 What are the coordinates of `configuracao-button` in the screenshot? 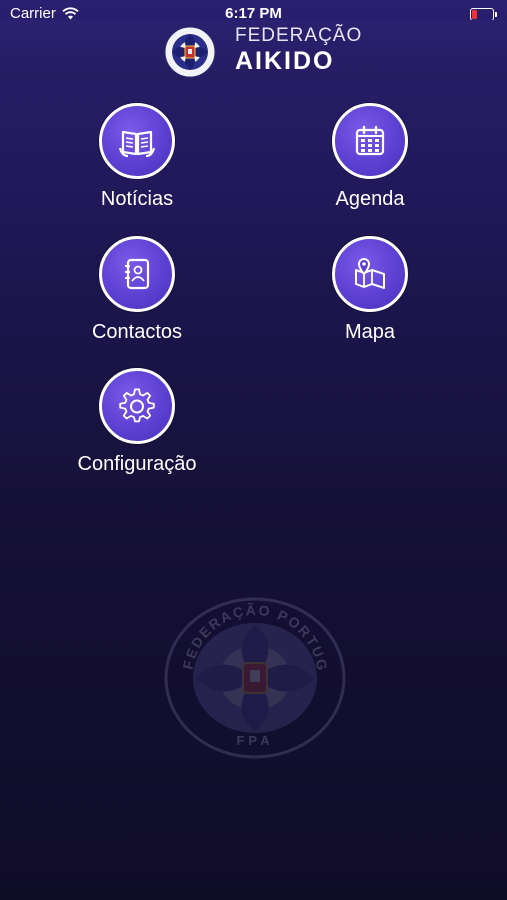 It's located at (137, 406).